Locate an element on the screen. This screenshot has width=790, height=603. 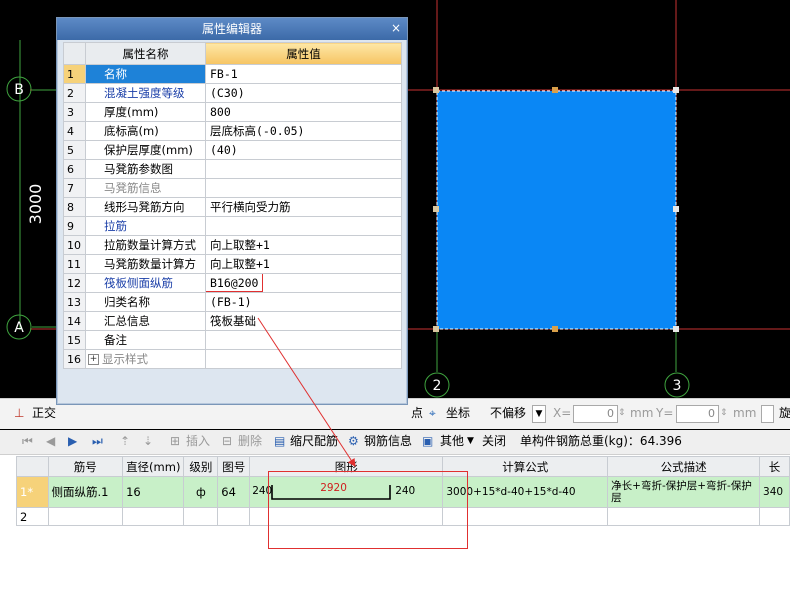
property-row: 9 拉筋 is located at coordinates (232, 226).